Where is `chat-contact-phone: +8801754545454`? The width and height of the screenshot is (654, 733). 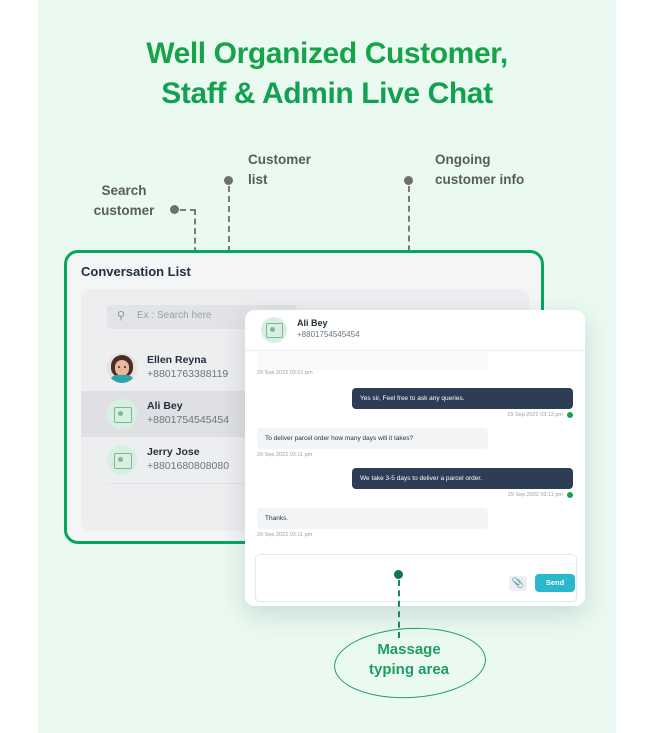 chat-contact-phone: +8801754545454 is located at coordinates (328, 334).